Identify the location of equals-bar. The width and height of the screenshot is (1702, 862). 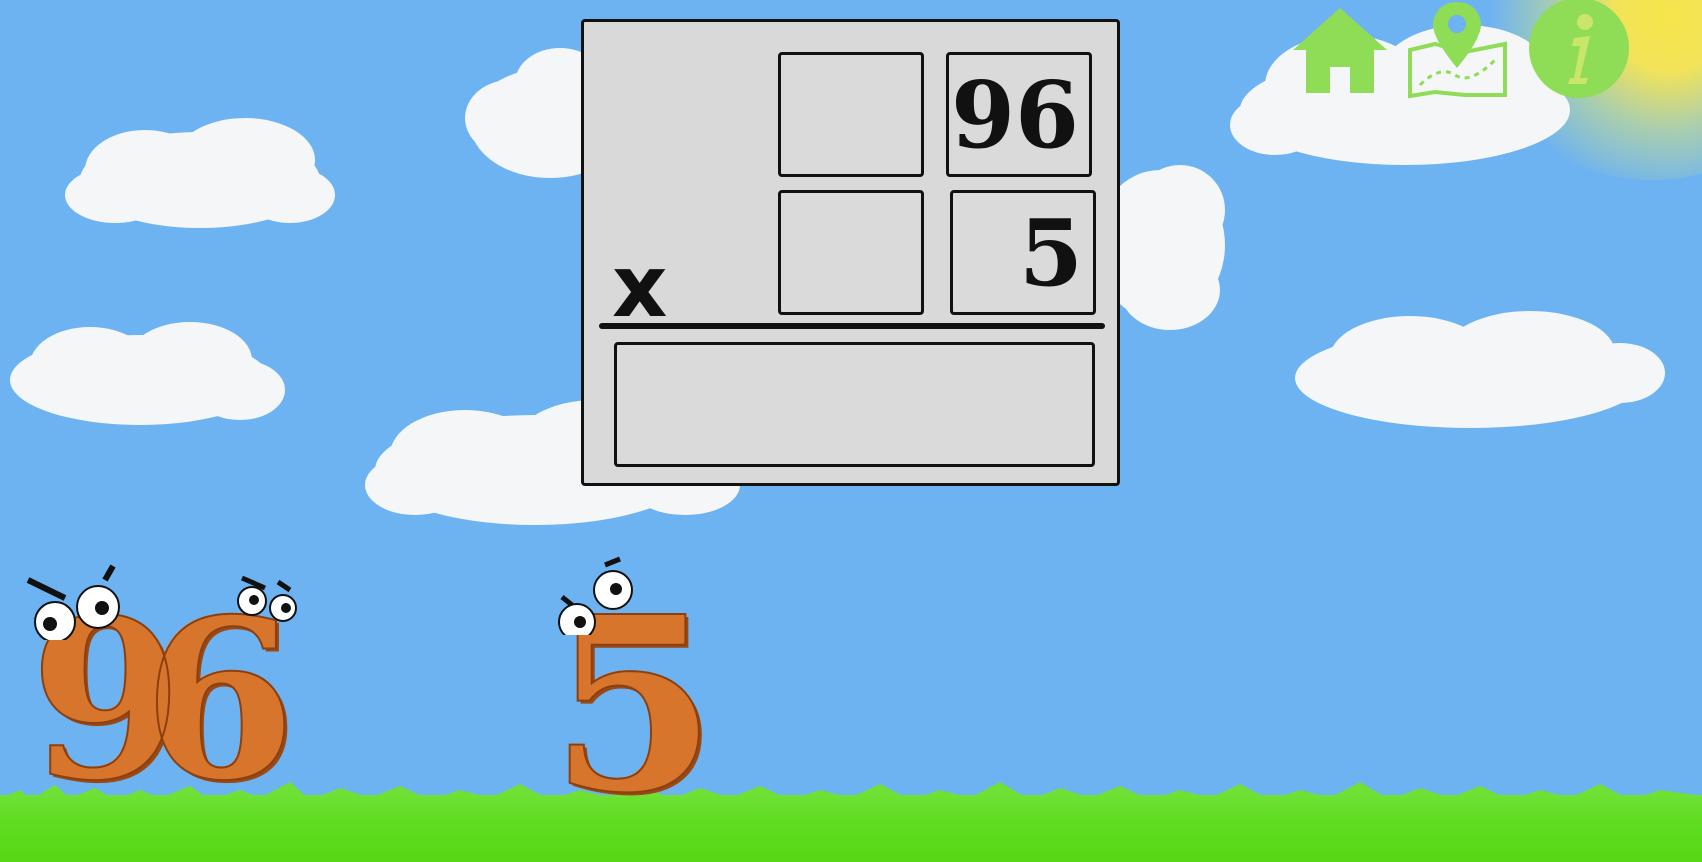
(852, 326).